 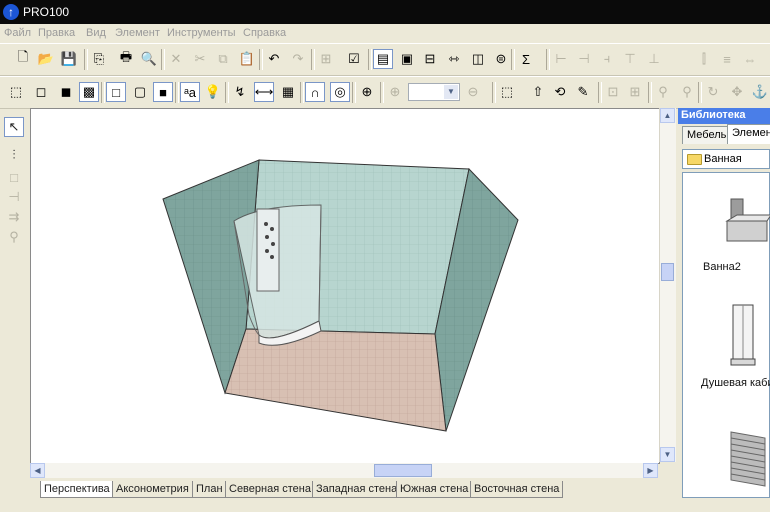 What do you see at coordinates (434, 92) in the screenshot?
I see `zoom-combobox: ▼` at bounding box center [434, 92].